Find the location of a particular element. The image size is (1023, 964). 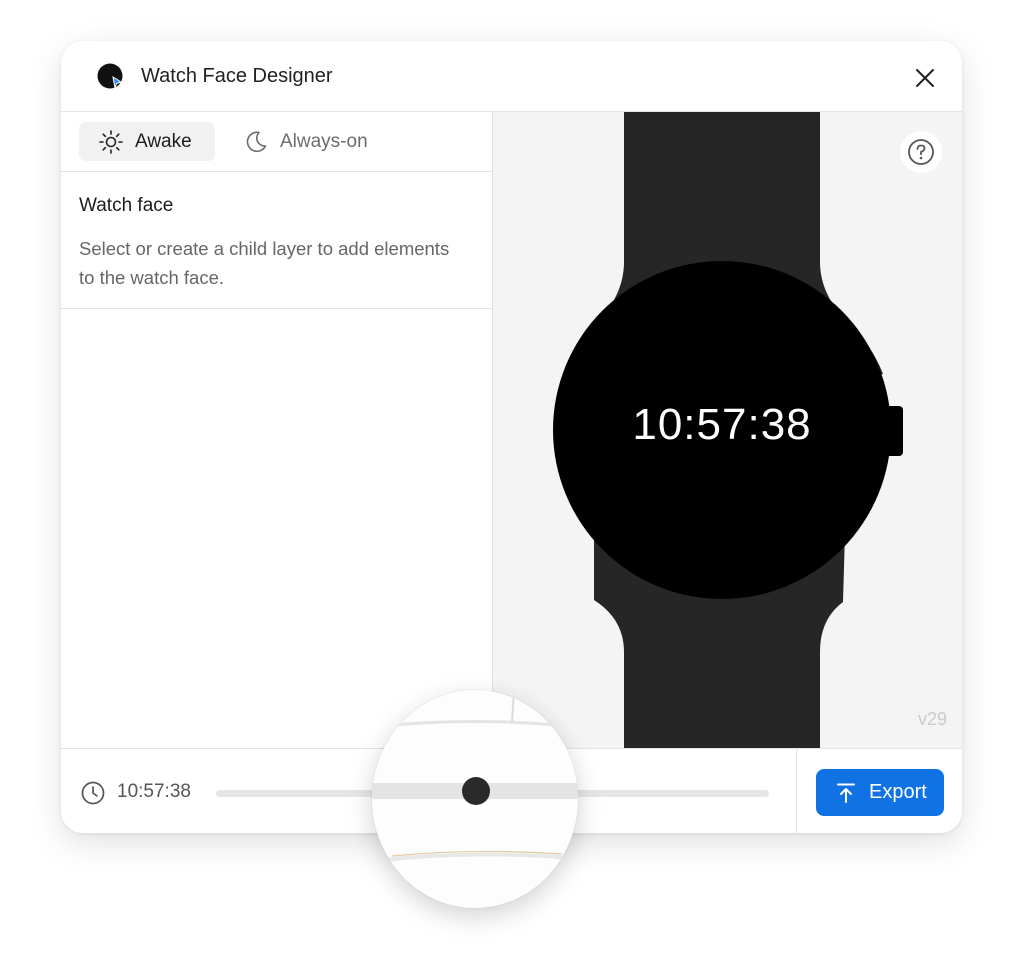

magnifier-lens is located at coordinates (475, 799).